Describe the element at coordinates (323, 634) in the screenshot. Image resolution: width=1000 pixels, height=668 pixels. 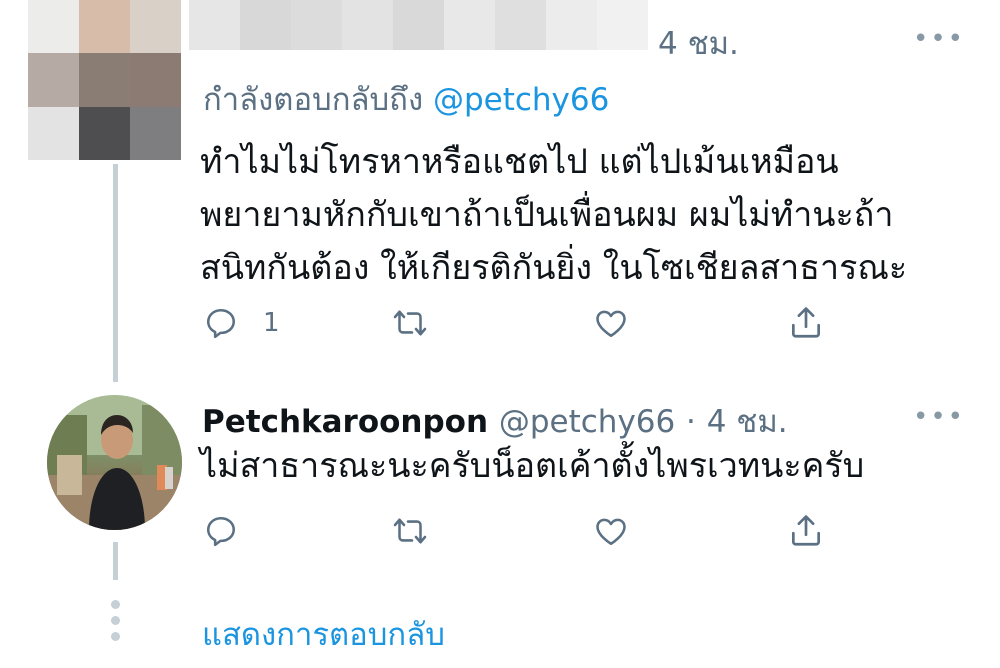
I see `show-replies-link: แสดงการตอบกลับ` at that location.